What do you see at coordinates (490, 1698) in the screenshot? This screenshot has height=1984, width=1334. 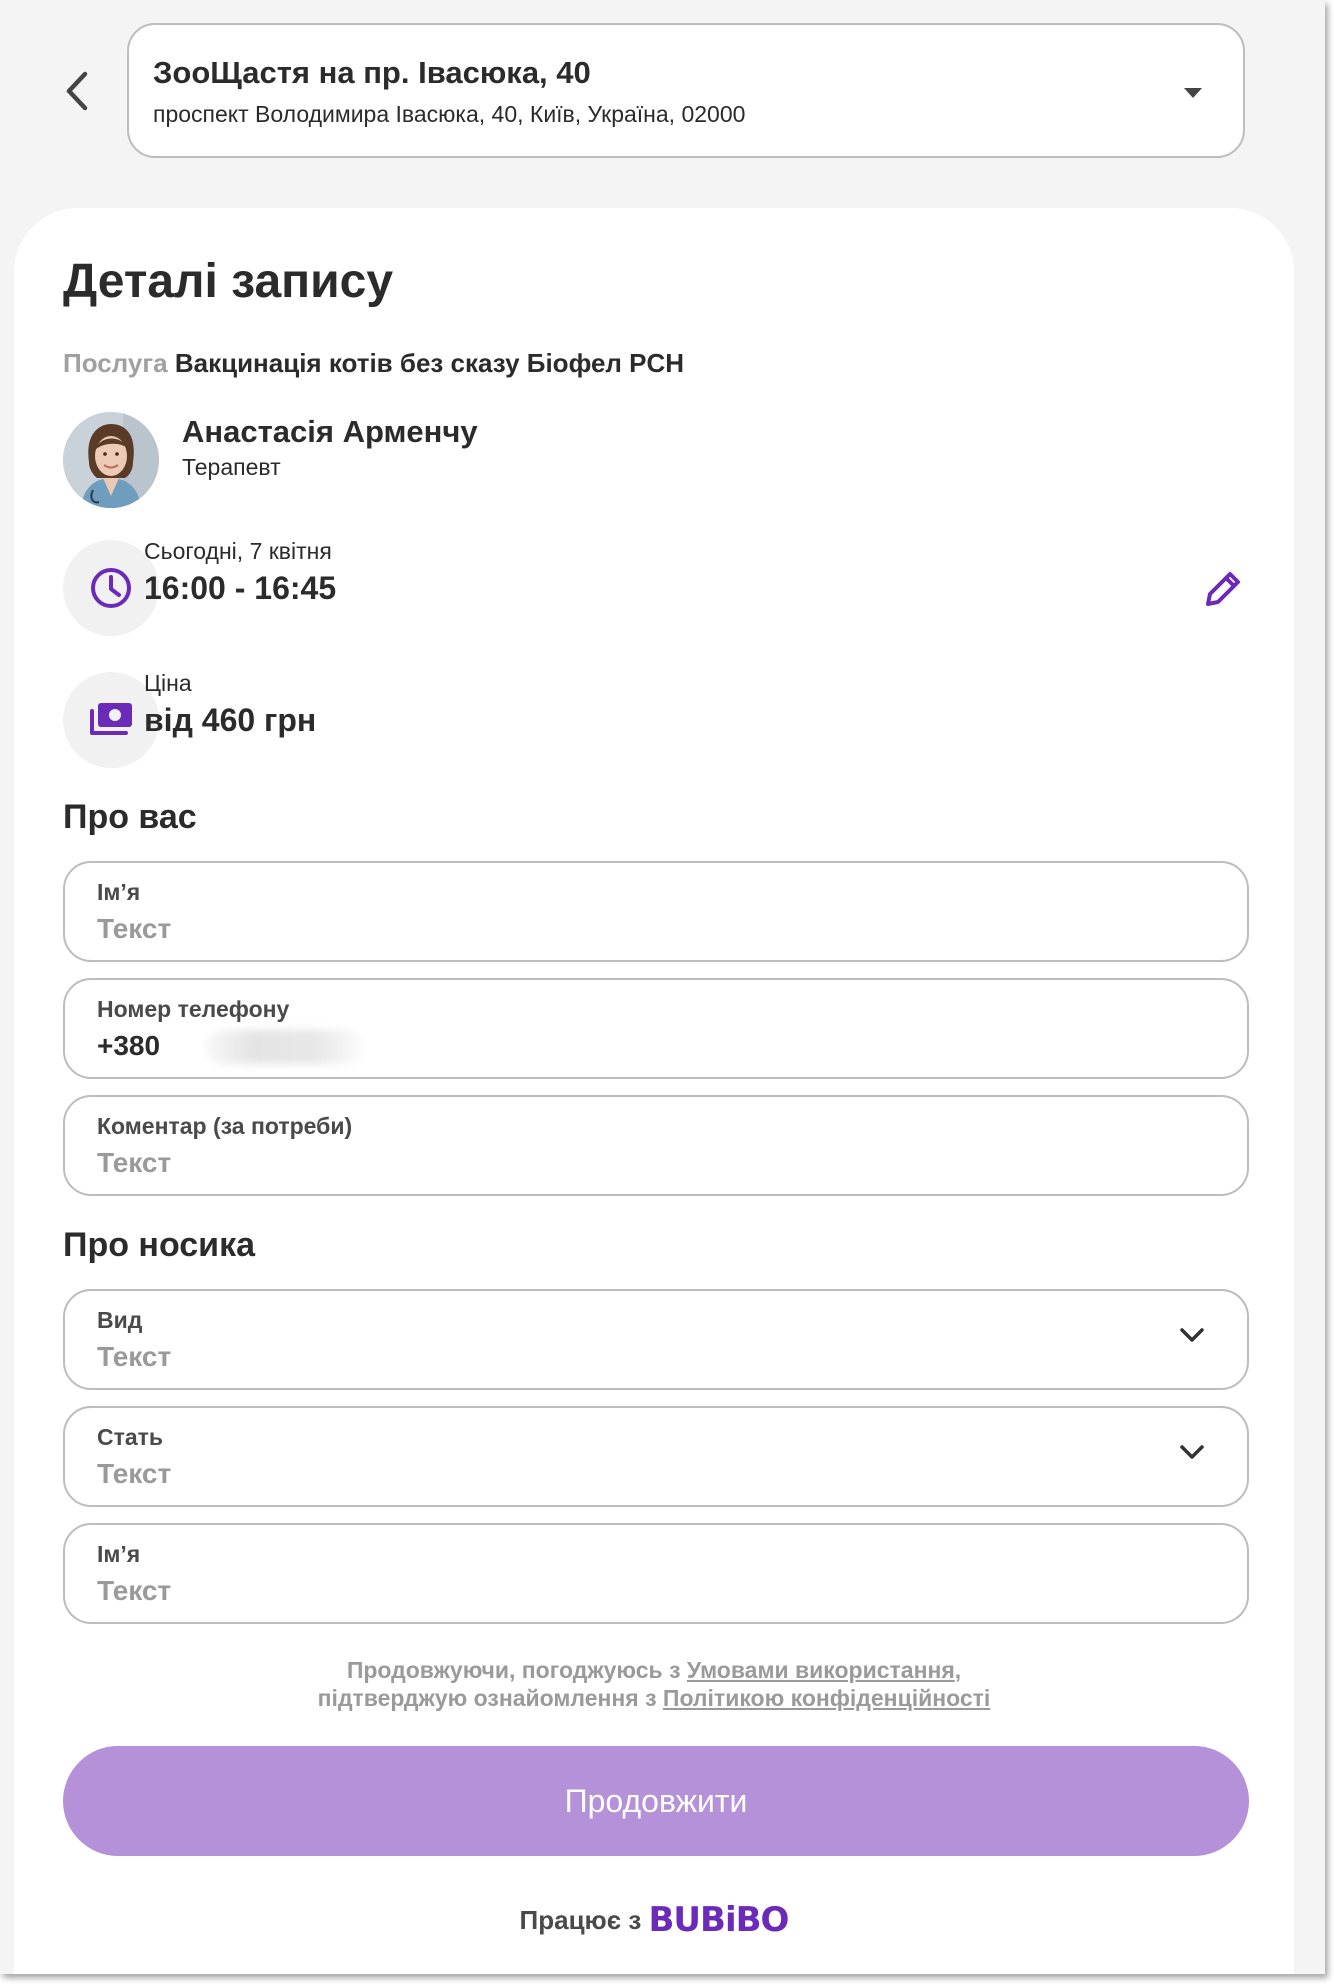 I see `terms-text: підтверджую ознайомлення з` at bounding box center [490, 1698].